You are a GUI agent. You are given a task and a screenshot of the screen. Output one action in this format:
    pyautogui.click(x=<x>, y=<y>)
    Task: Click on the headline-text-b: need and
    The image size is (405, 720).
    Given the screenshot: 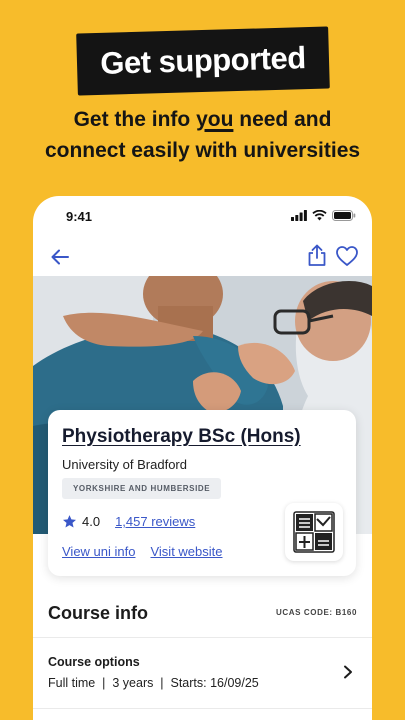 What is the action you would take?
    pyautogui.click(x=282, y=119)
    